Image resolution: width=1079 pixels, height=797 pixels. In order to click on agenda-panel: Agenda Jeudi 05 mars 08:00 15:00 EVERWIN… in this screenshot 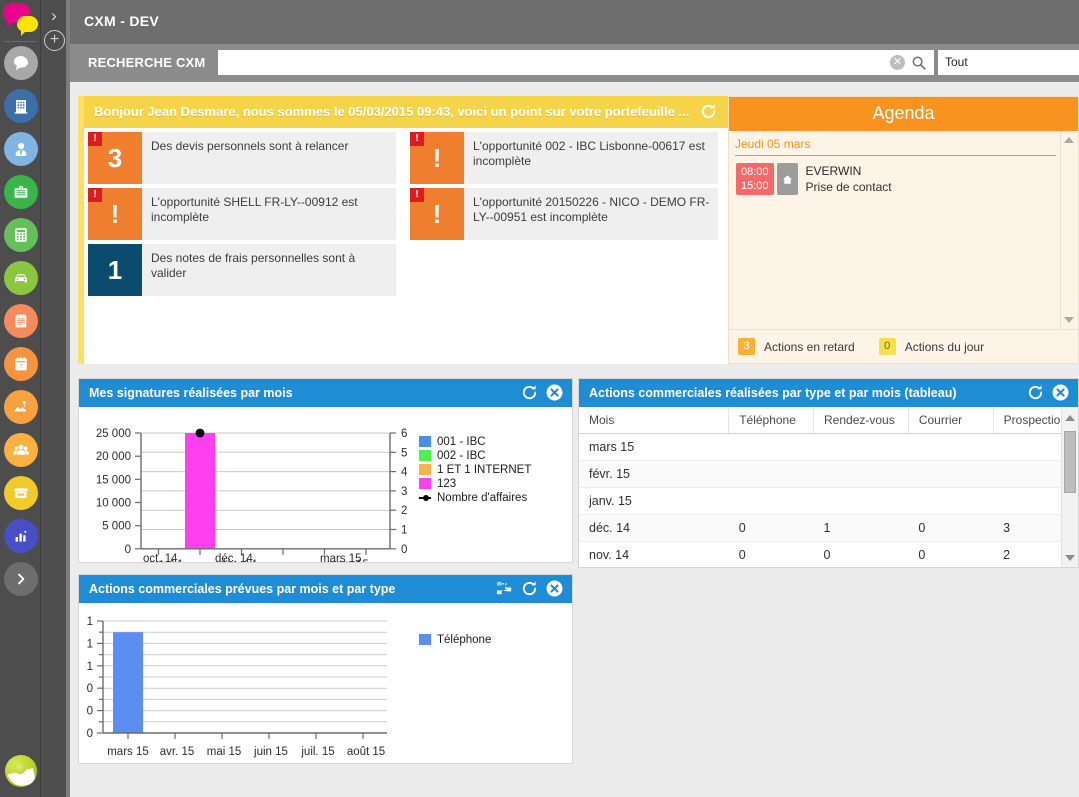, I will do `click(903, 230)`.